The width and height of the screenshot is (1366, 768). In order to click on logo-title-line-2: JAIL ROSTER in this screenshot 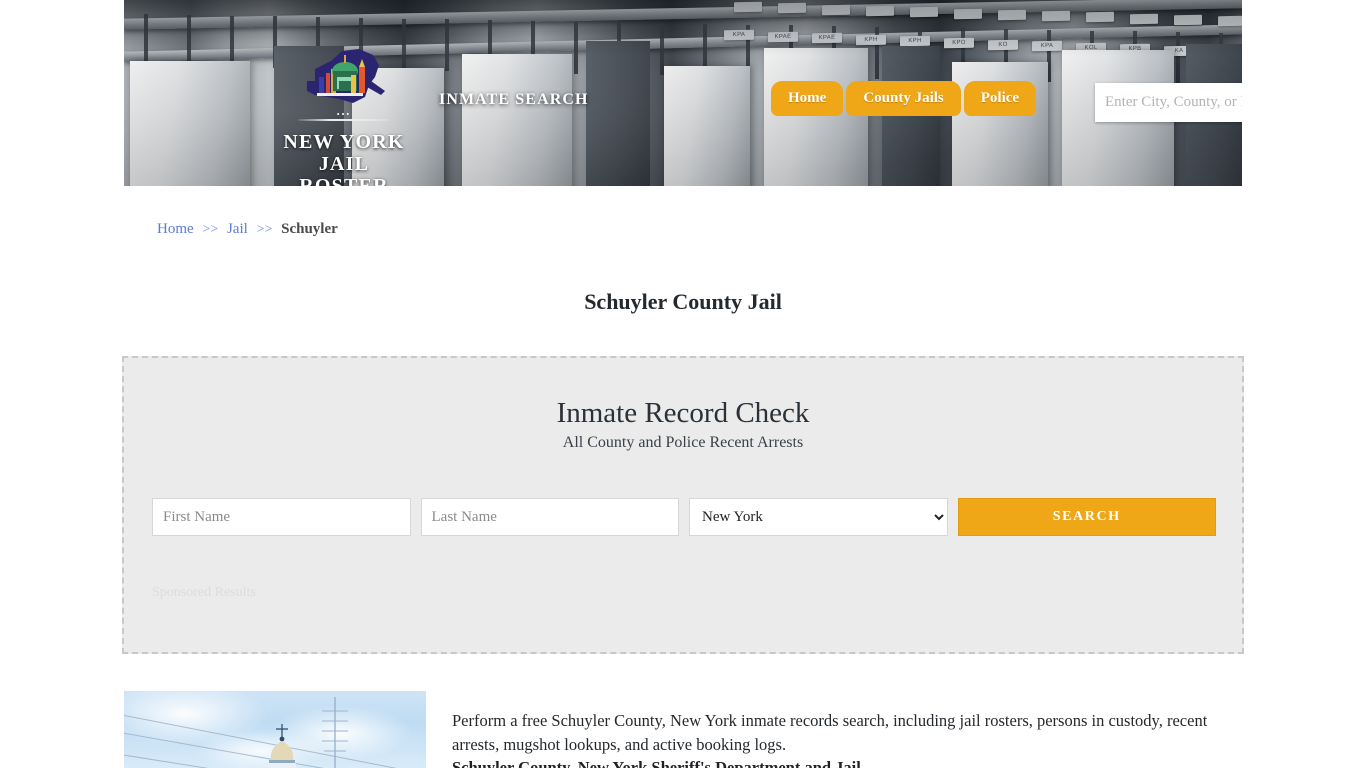, I will do `click(344, 169)`.